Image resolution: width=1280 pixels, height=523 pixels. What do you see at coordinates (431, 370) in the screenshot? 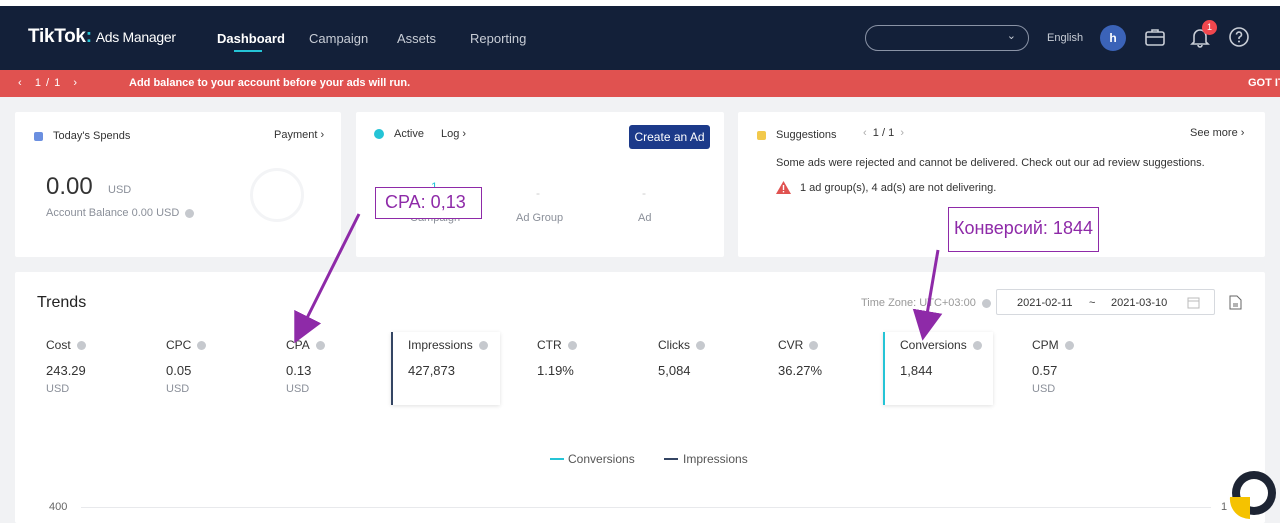
I see `metric-impressions-value: 427,873` at bounding box center [431, 370].